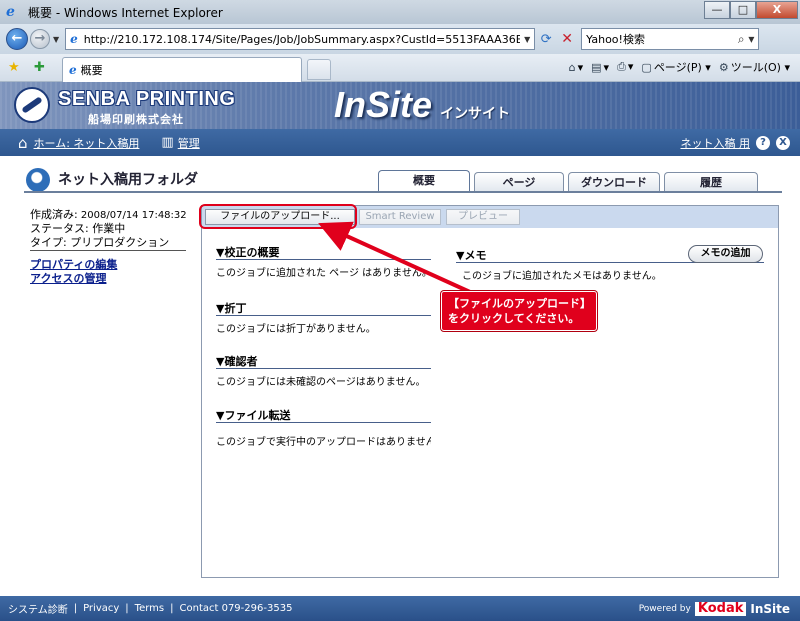 This screenshot has width=800, height=621. Describe the element at coordinates (596, 67) in the screenshot. I see `feed-icon: ▤` at that location.